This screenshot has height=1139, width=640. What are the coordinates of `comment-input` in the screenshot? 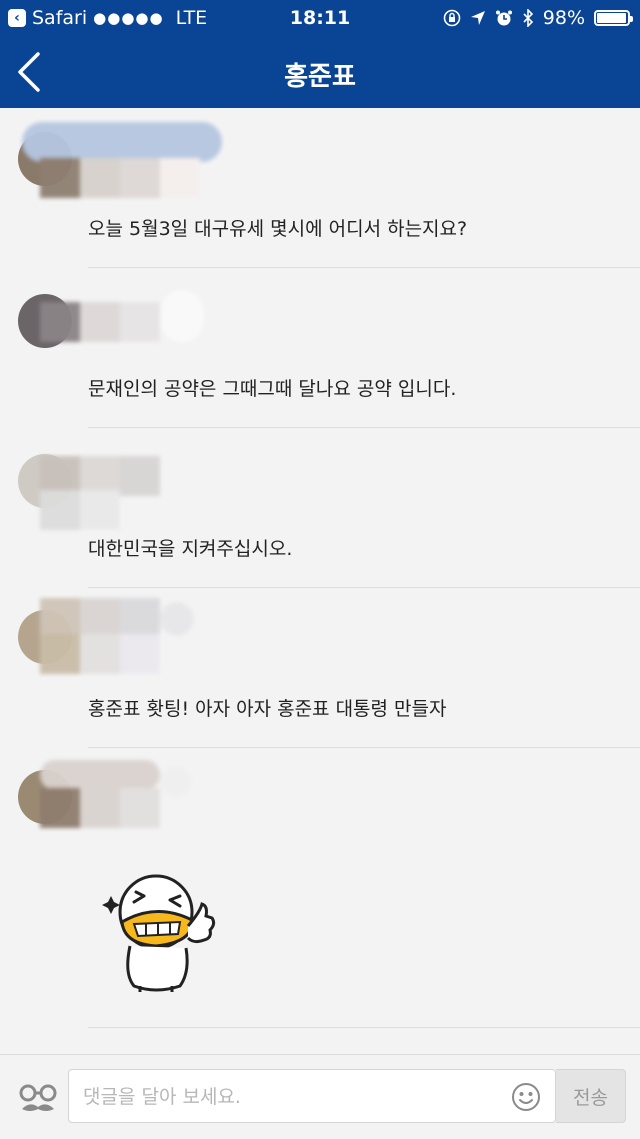 It's located at (293, 1097).